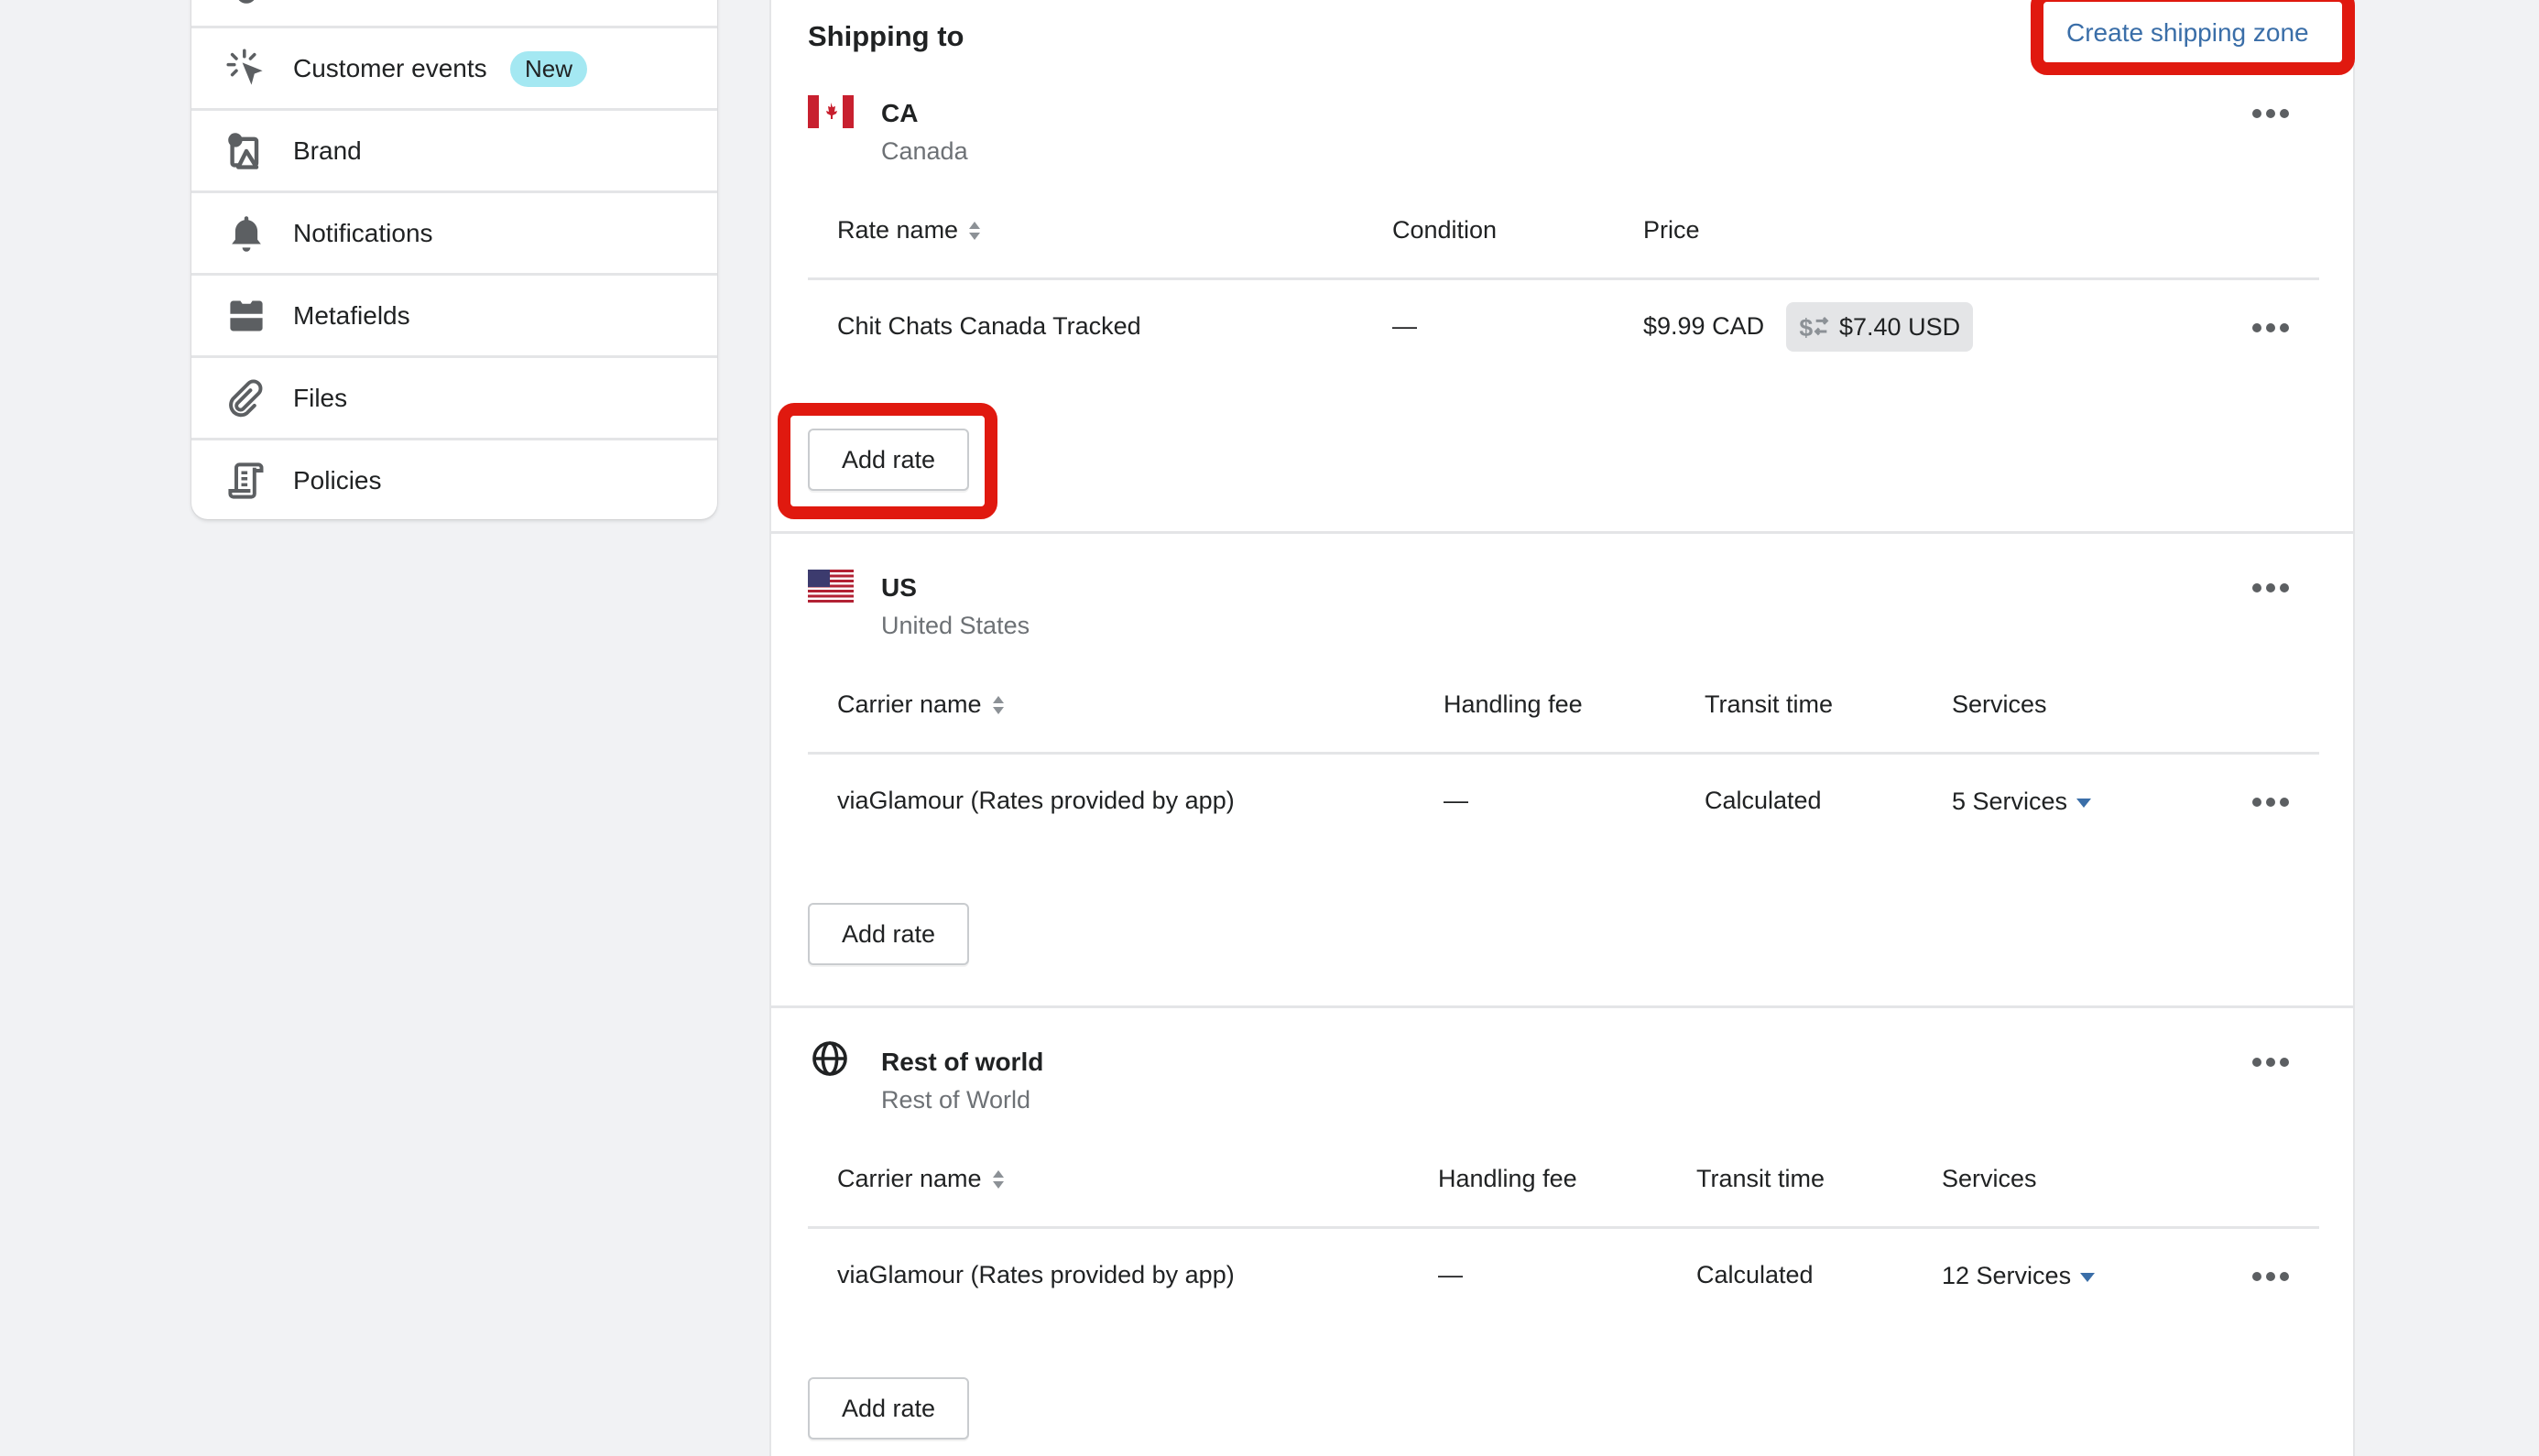 The image size is (2539, 1456). What do you see at coordinates (454, 13) in the screenshot?
I see `sidebar-item-partial` at bounding box center [454, 13].